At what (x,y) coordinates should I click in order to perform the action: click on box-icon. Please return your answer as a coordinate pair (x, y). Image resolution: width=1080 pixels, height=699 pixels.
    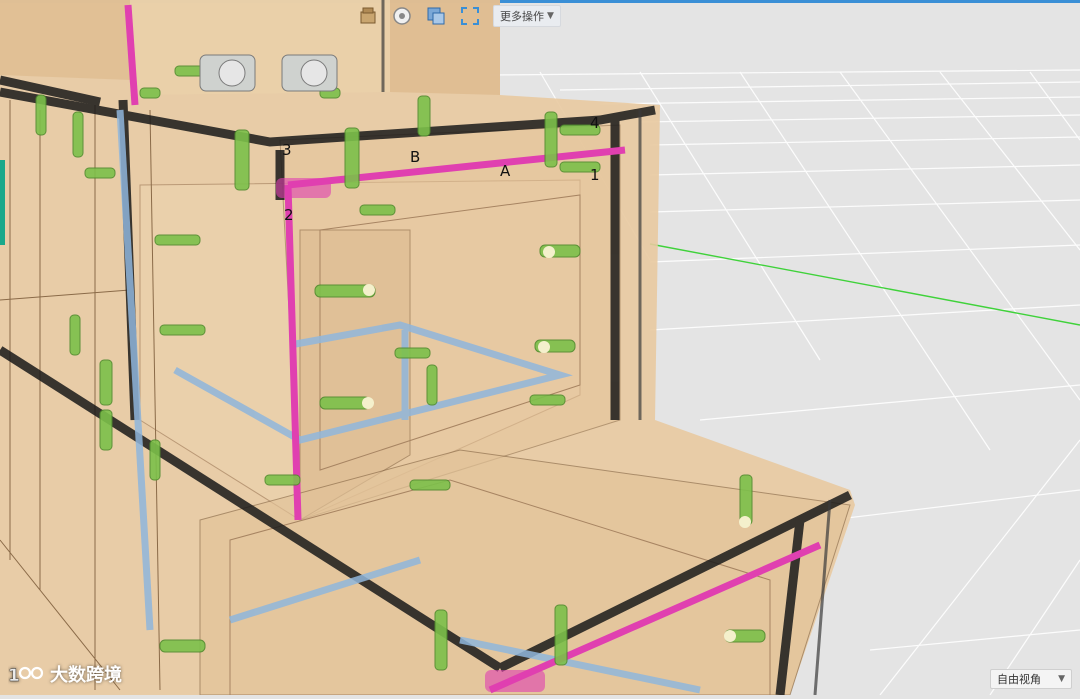
    Looking at the image, I should click on (368, 15).